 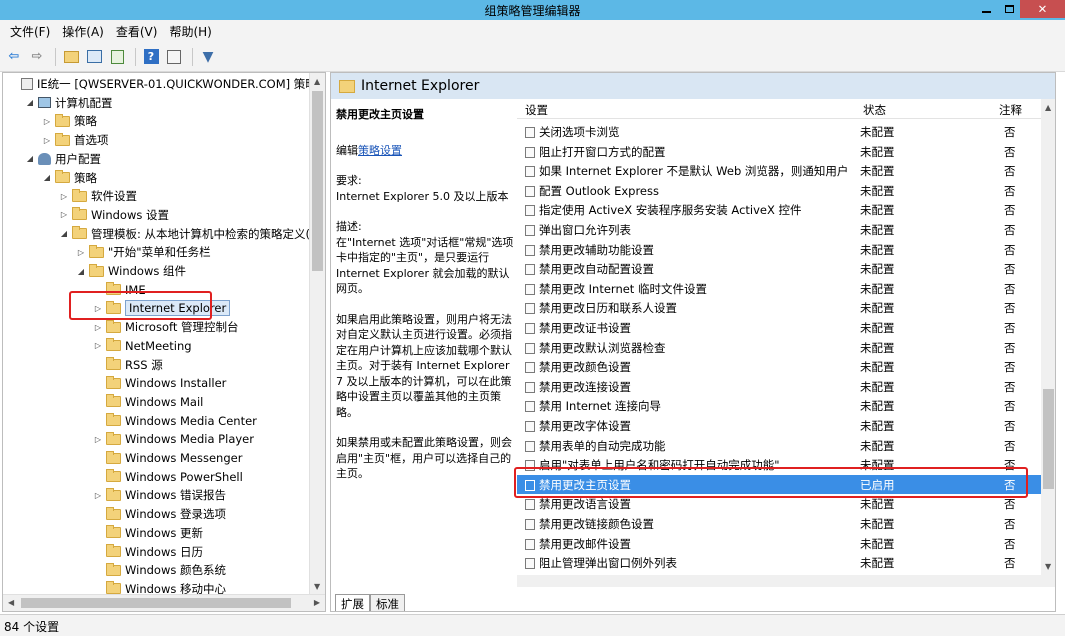 What do you see at coordinates (143, 252) in the screenshot?
I see `tree-item: ▷ "开始"菜单和任务栏` at bounding box center [143, 252].